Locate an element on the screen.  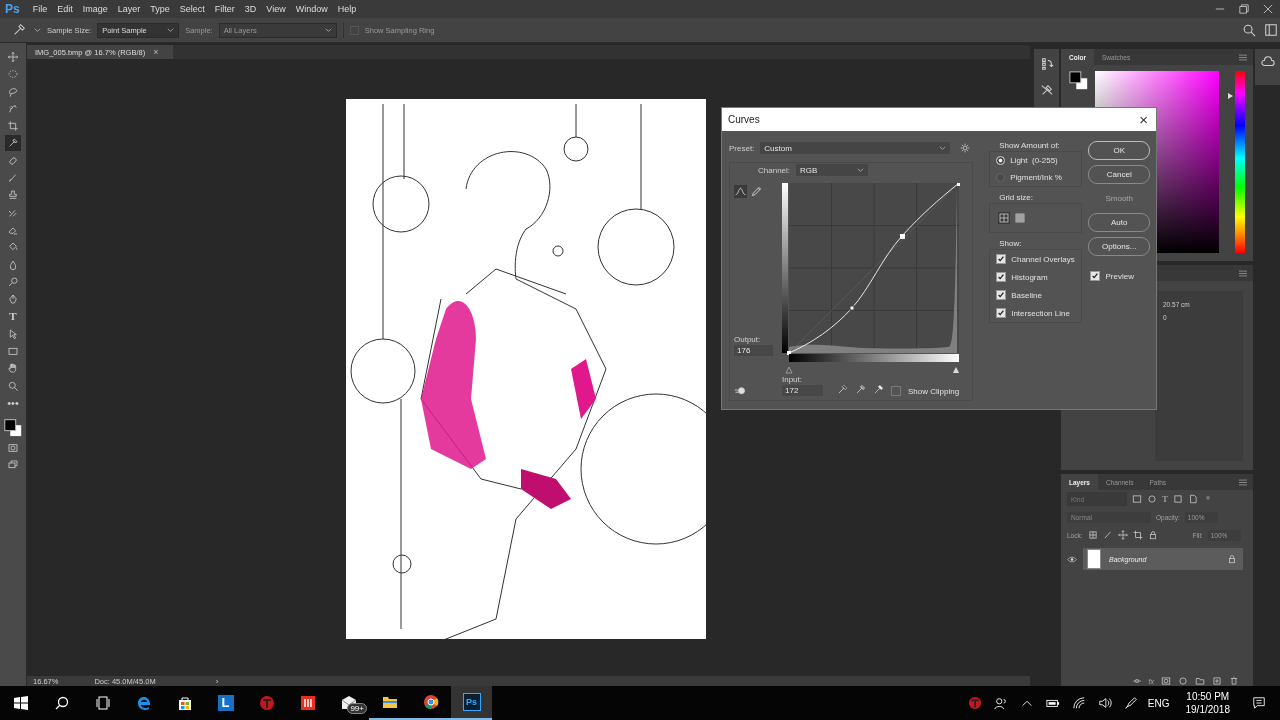
taskbar-button: Ps is located at coordinates (471, 703).